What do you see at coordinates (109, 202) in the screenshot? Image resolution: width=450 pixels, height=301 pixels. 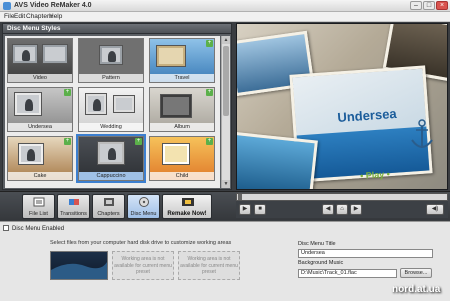 I see `chapters-icon` at bounding box center [109, 202].